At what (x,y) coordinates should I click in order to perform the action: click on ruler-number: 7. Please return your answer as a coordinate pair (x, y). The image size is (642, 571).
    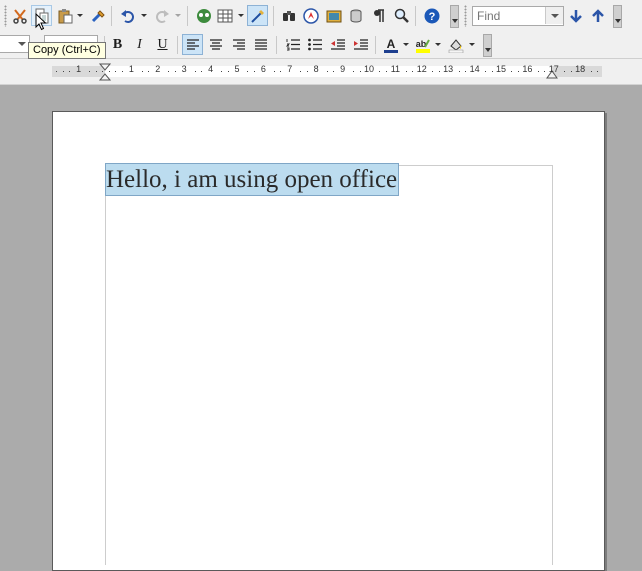
    Looking at the image, I should click on (290, 69).